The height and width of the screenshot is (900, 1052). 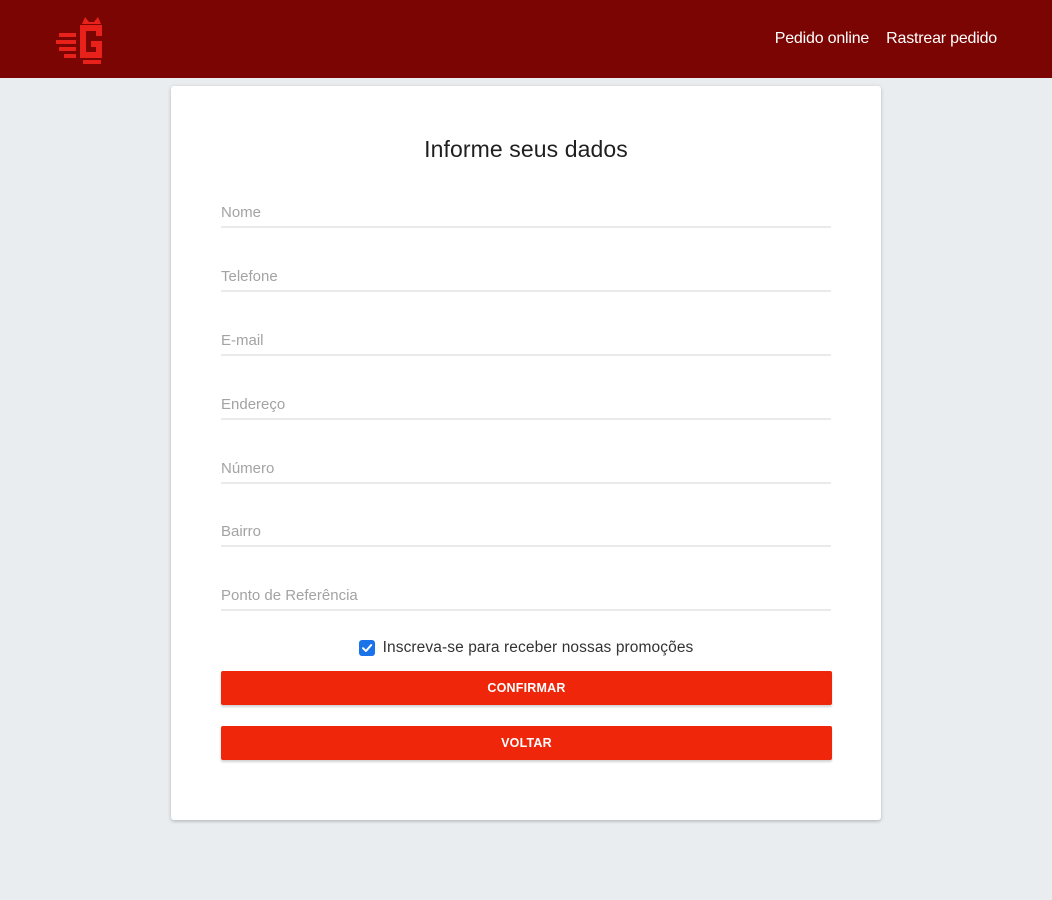 What do you see at coordinates (526, 213) in the screenshot?
I see `name-input` at bounding box center [526, 213].